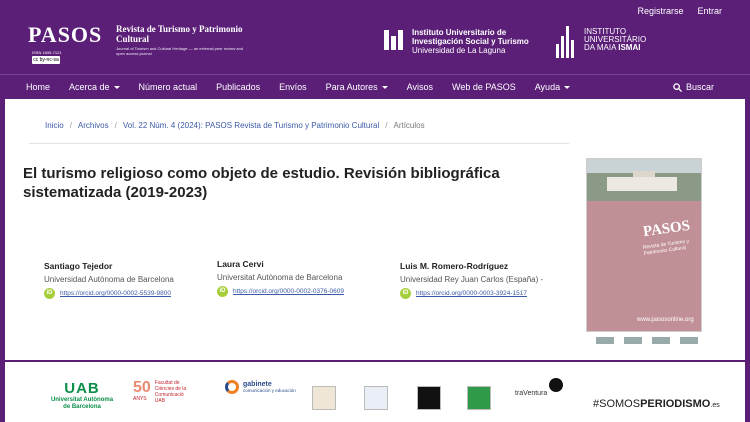 The height and width of the screenshot is (422, 750). What do you see at coordinates (409, 125) in the screenshot?
I see `breadcrumb-current: Artículos` at bounding box center [409, 125].